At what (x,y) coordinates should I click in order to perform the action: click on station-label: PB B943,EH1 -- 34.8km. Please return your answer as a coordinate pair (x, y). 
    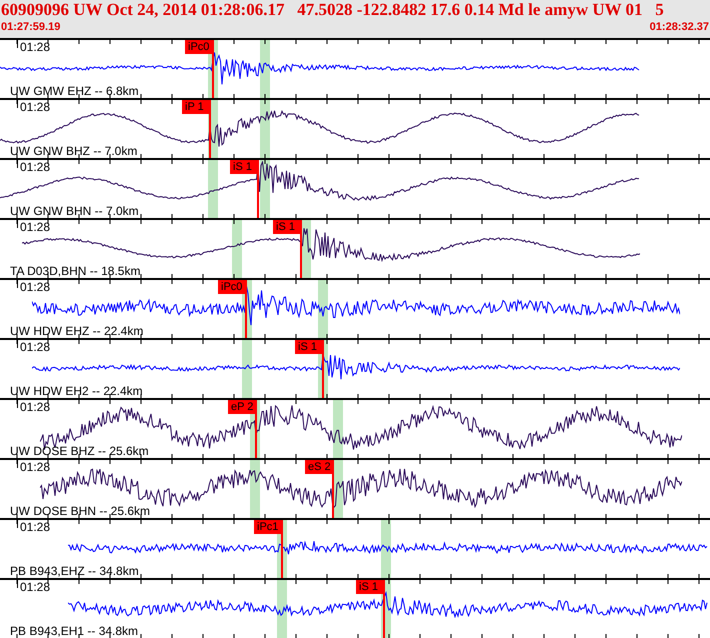
    Looking at the image, I should click on (74, 631).